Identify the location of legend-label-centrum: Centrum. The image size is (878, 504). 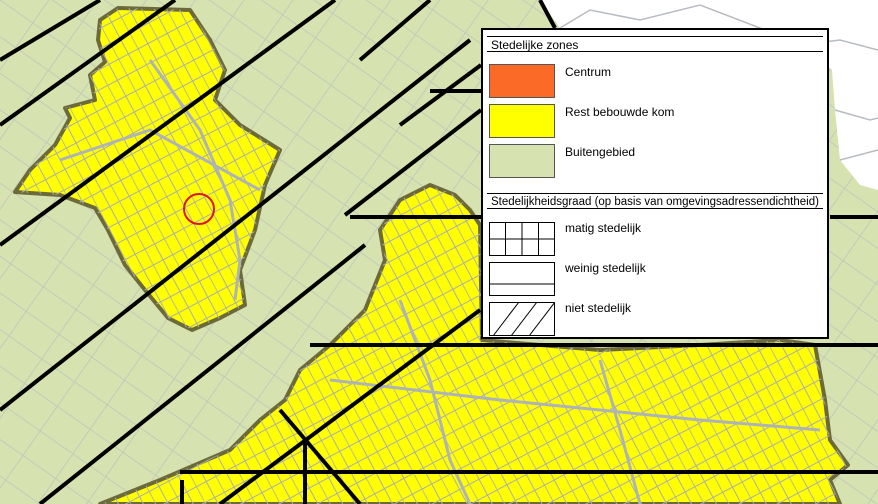
(588, 72).